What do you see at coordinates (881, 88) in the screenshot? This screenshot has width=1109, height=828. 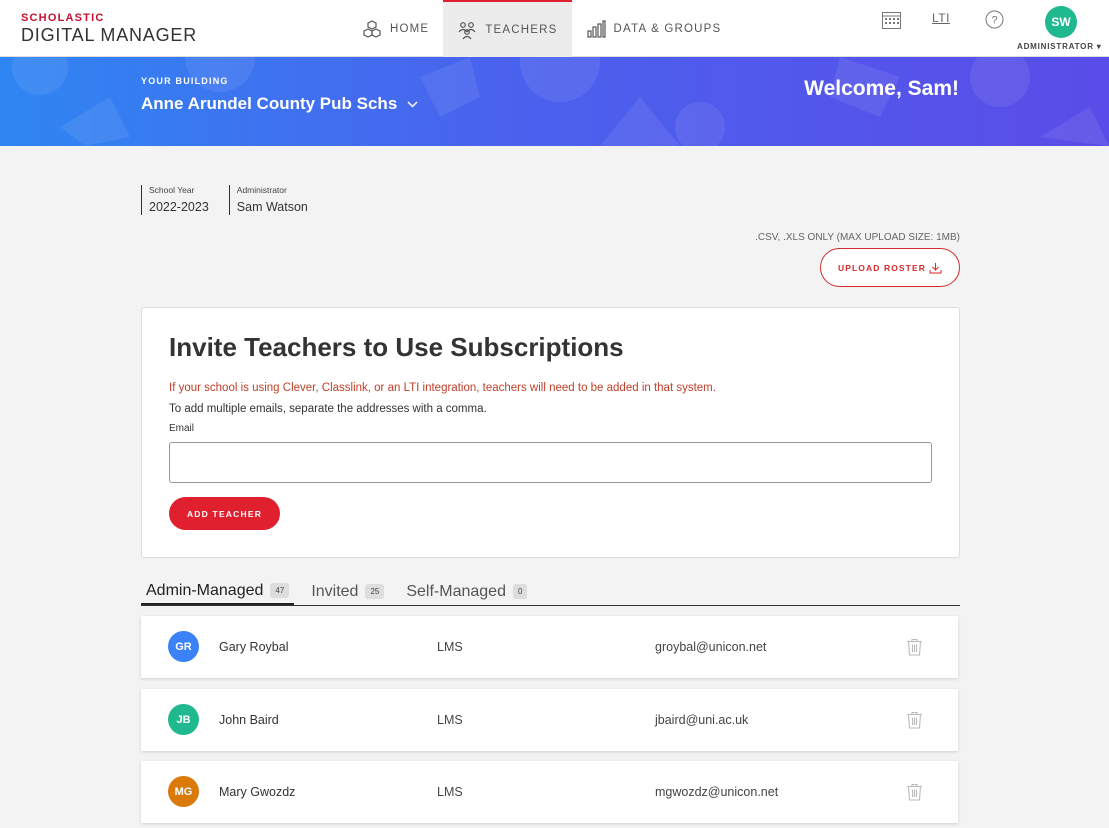 I see `welcome-message: Welcome, Sam!` at bounding box center [881, 88].